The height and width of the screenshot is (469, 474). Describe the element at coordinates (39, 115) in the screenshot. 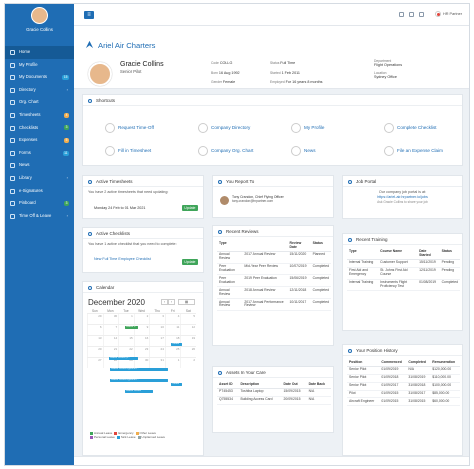

I see `sidebar-item-timesheets: Timesheets 4` at that location.